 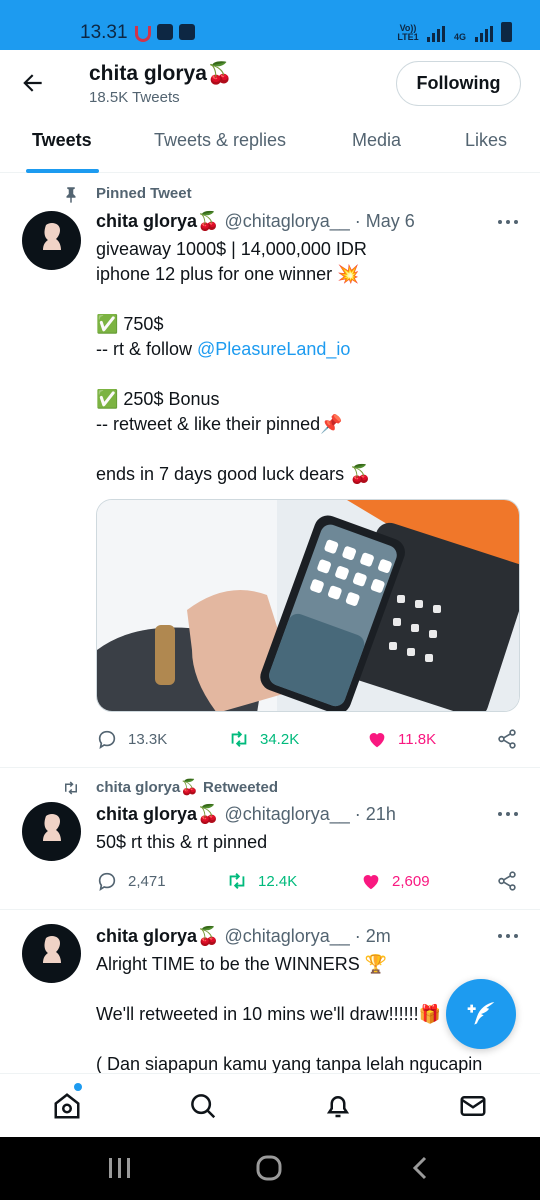 What do you see at coordinates (305, 936) in the screenshot?
I see `handle-and-date: @chitaglorya__ · 2m` at bounding box center [305, 936].